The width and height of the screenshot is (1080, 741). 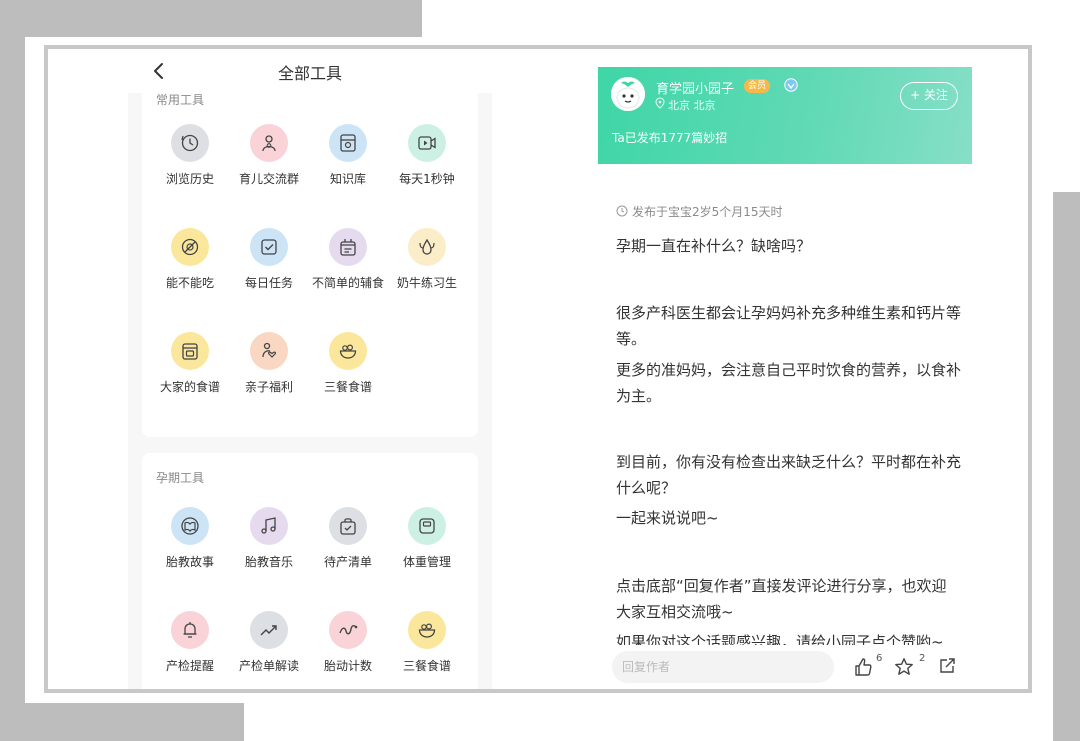 What do you see at coordinates (190, 642) in the screenshot?
I see `tool-item: 产检提醒` at bounding box center [190, 642].